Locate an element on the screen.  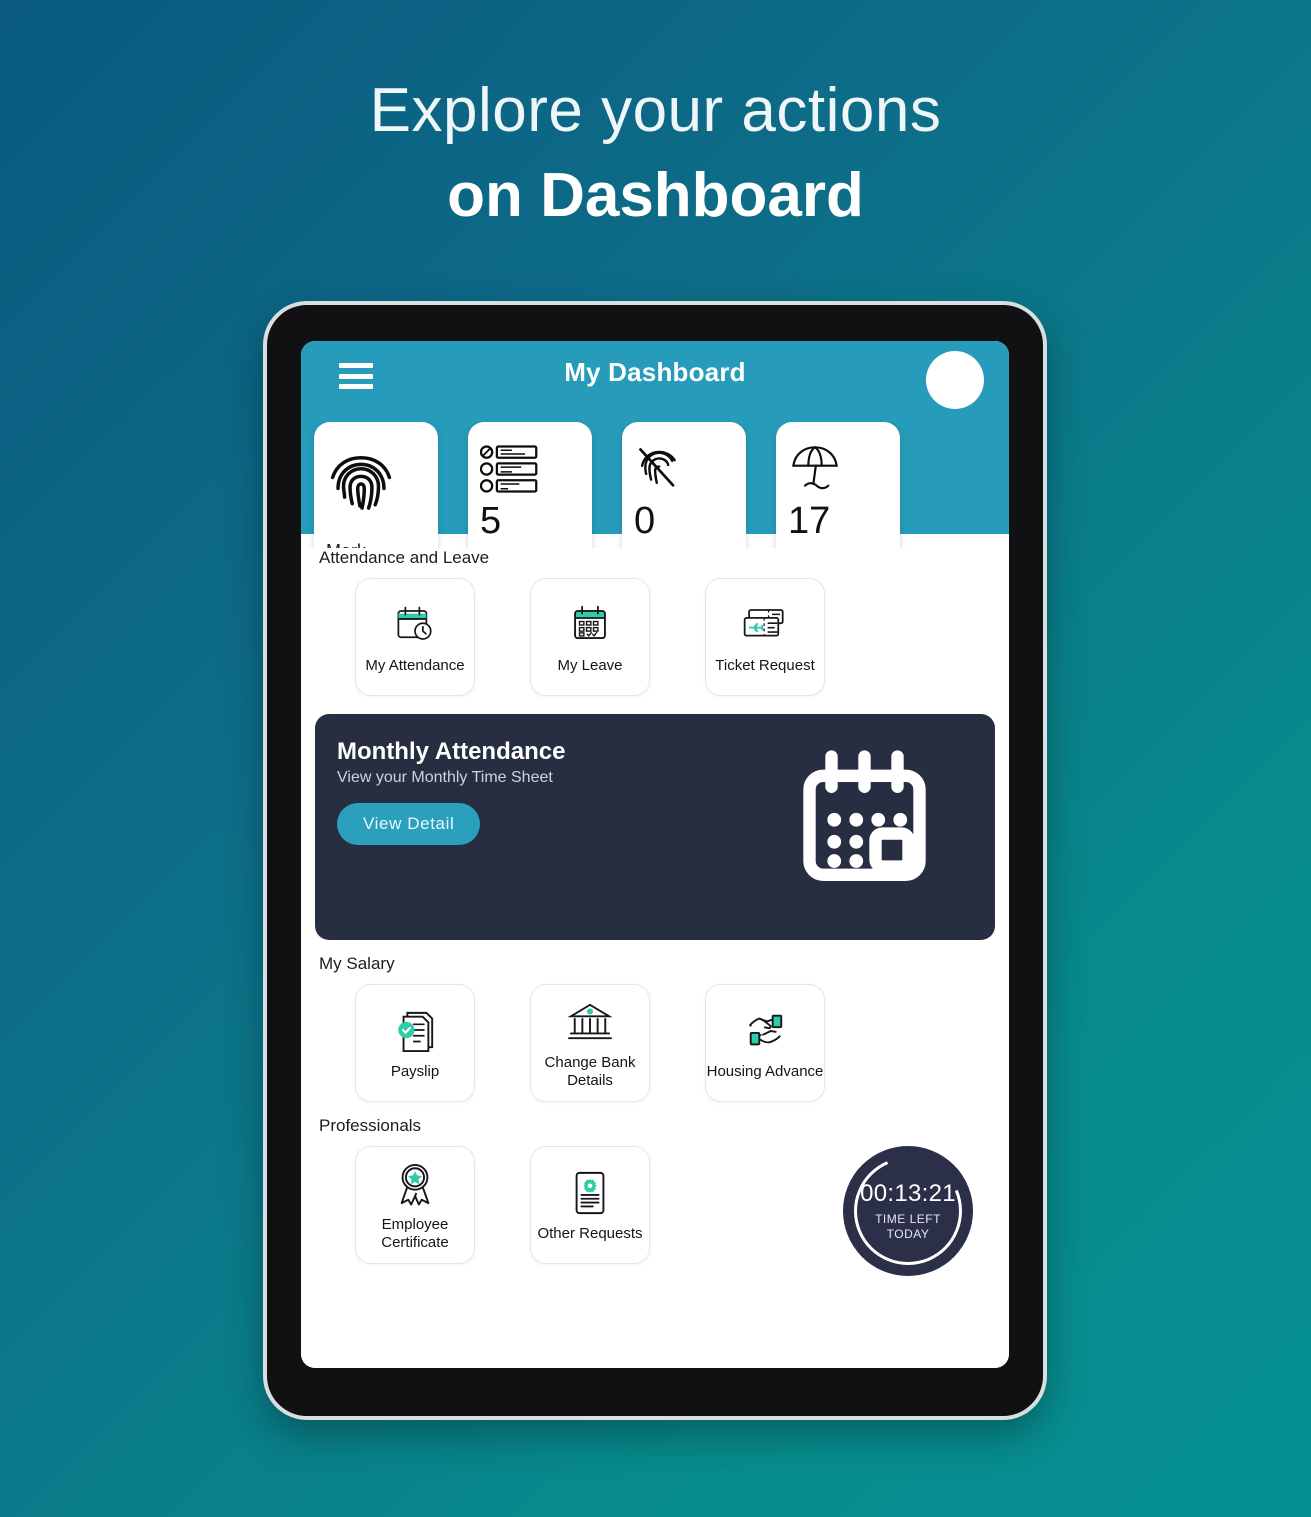
timer-caption: TIME LEFT TODAY is located at coordinates (908, 1227).